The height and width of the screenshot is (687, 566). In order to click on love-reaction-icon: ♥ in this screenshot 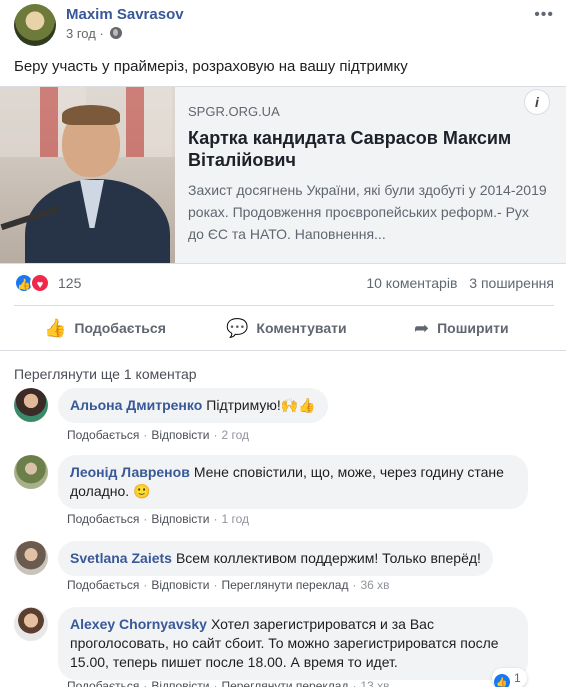, I will do `click(40, 283)`.